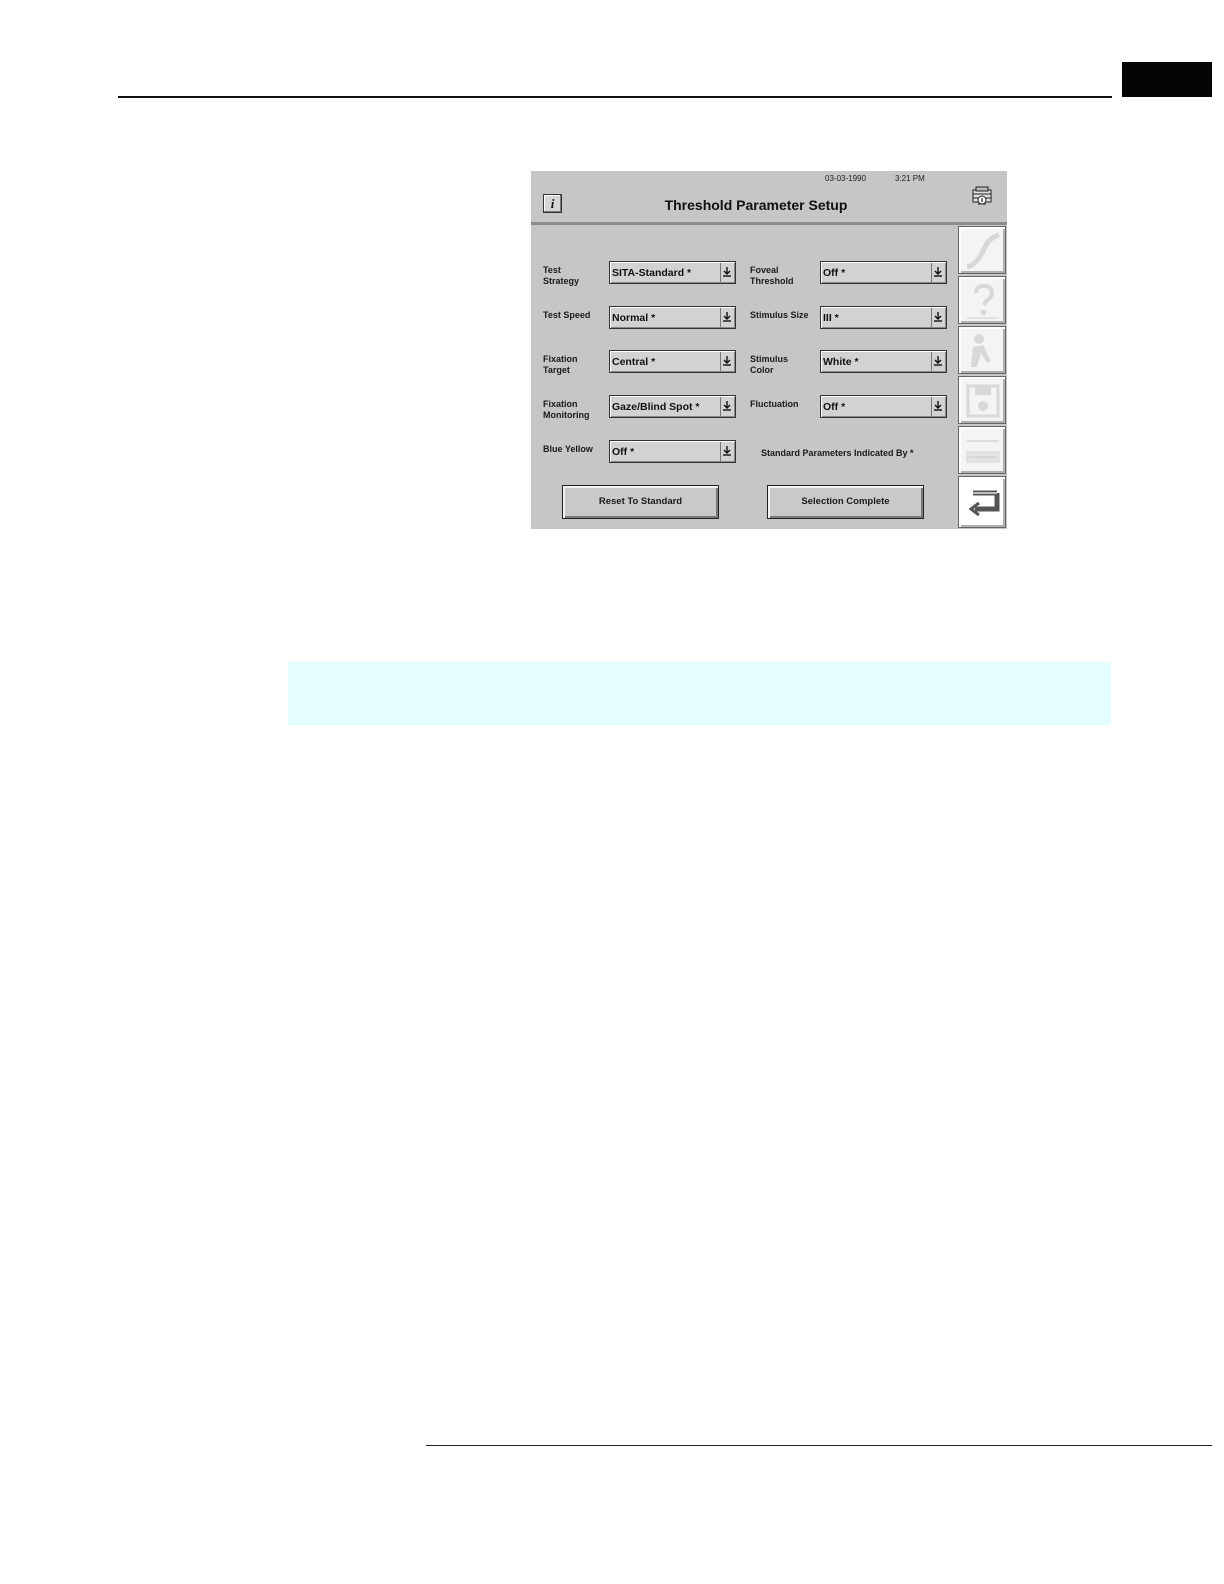  I want to click on fixation-monitoring-dropdown: Gaze/Blind Spot *, so click(672, 406).